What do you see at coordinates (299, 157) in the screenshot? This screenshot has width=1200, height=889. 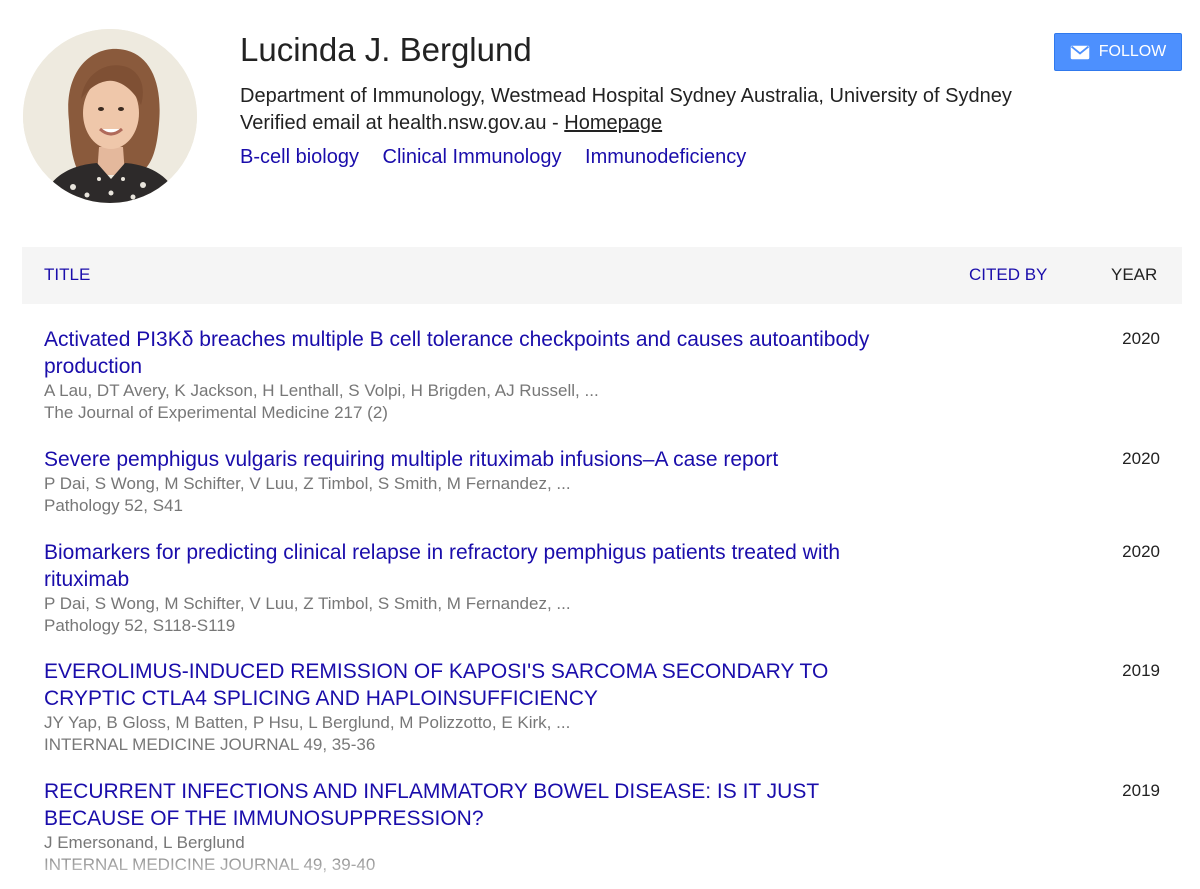 I see `interest-link-b-cell-biology: B-cell biology` at bounding box center [299, 157].